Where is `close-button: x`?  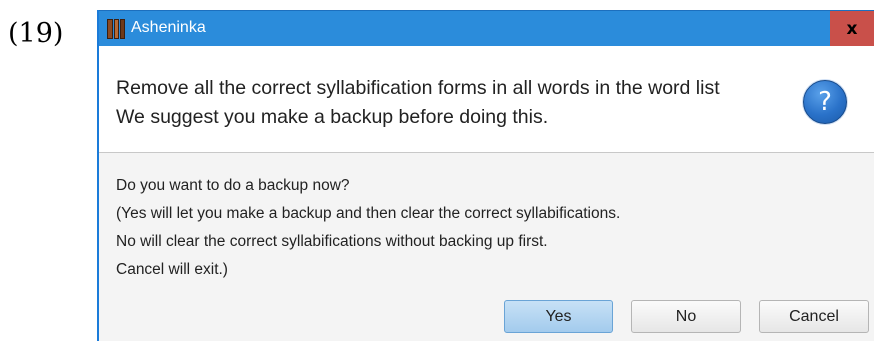
close-button: x is located at coordinates (852, 28).